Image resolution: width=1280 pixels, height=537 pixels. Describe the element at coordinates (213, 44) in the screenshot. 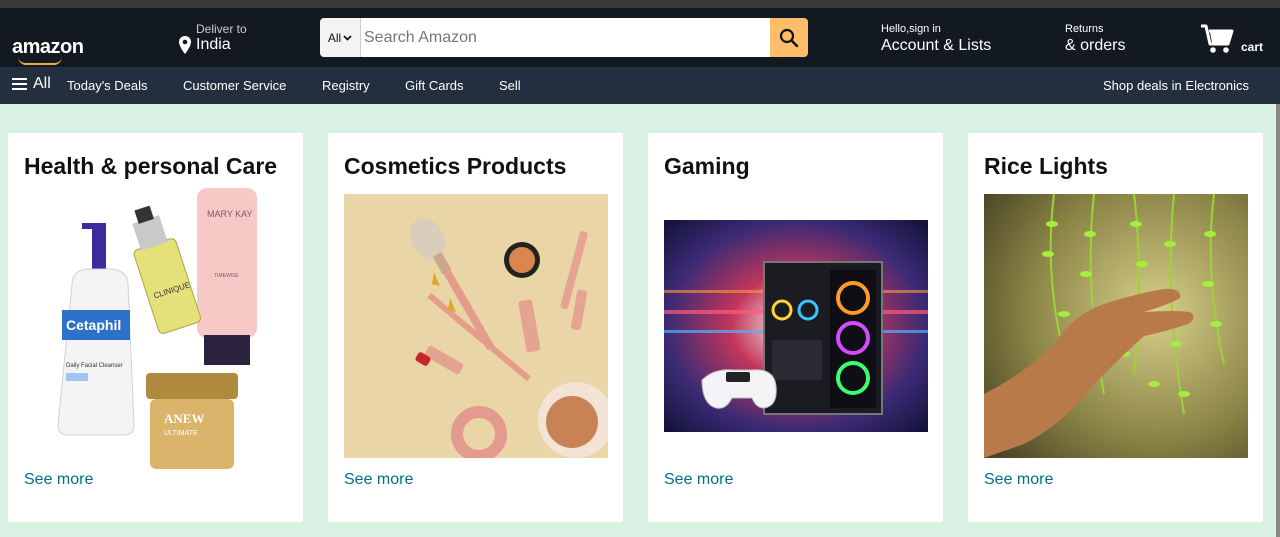

I see `deliver-location: India` at that location.